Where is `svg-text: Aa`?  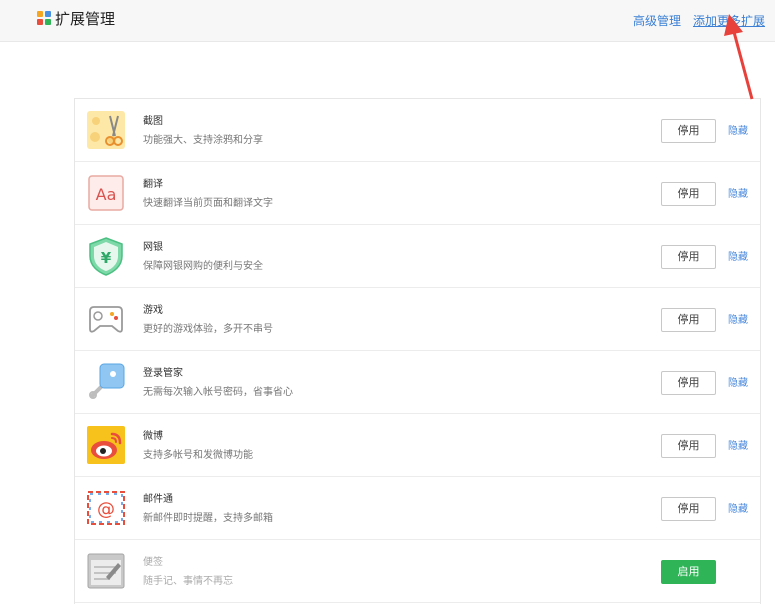 svg-text: Aa is located at coordinates (106, 194).